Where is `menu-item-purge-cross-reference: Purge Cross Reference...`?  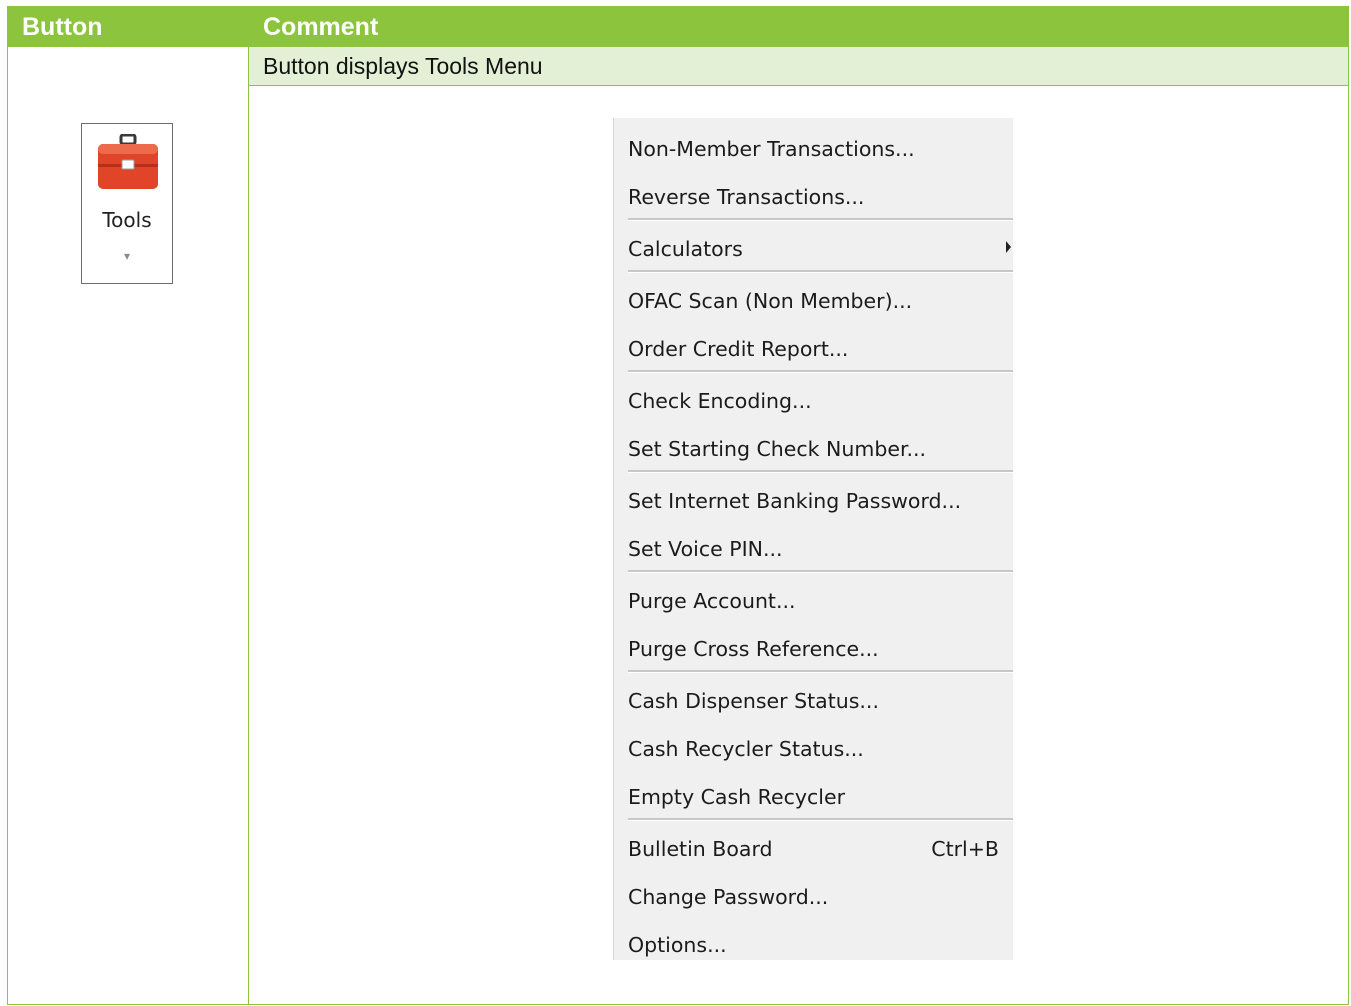
menu-item-purge-cross-reference: Purge Cross Reference... is located at coordinates (815, 649).